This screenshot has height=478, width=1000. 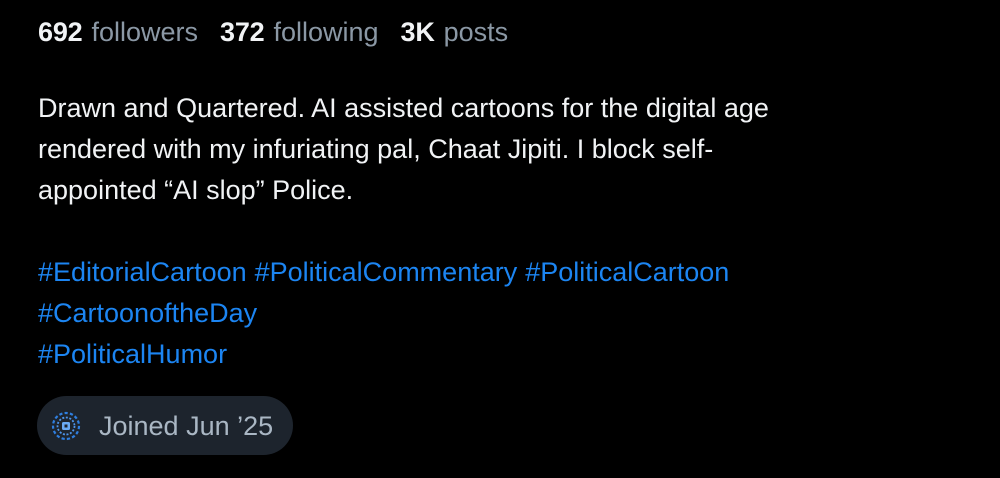 What do you see at coordinates (417, 32) in the screenshot?
I see `posts-count: 3K` at bounding box center [417, 32].